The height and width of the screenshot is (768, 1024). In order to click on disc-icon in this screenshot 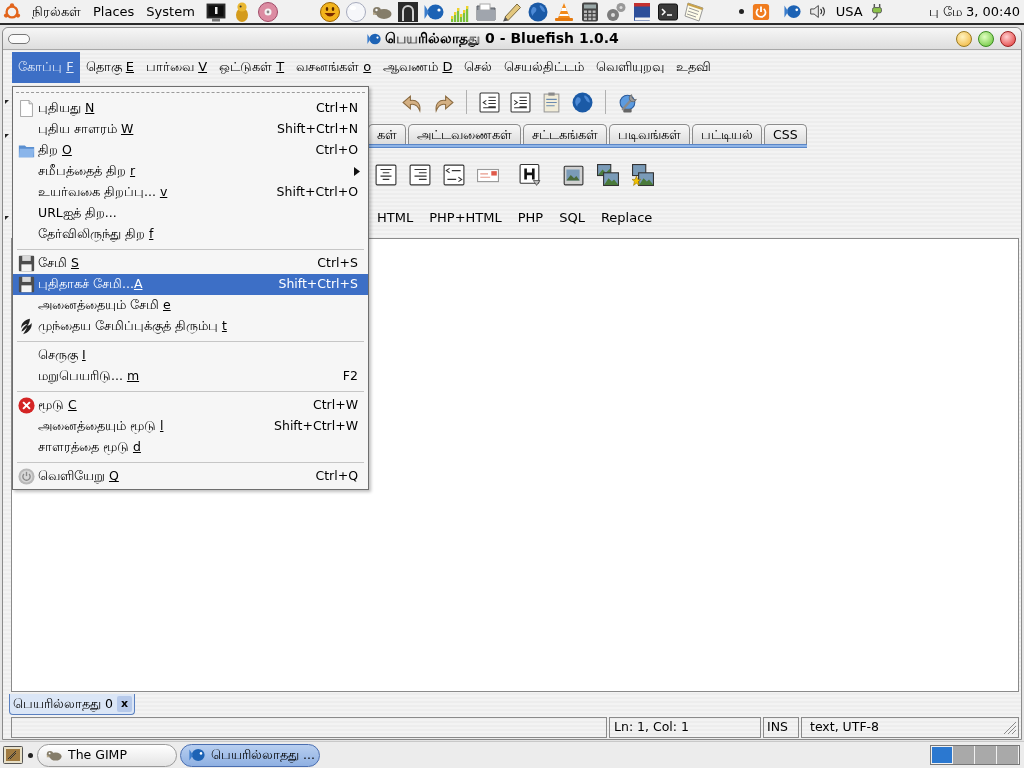, I will do `click(267, 11)`.